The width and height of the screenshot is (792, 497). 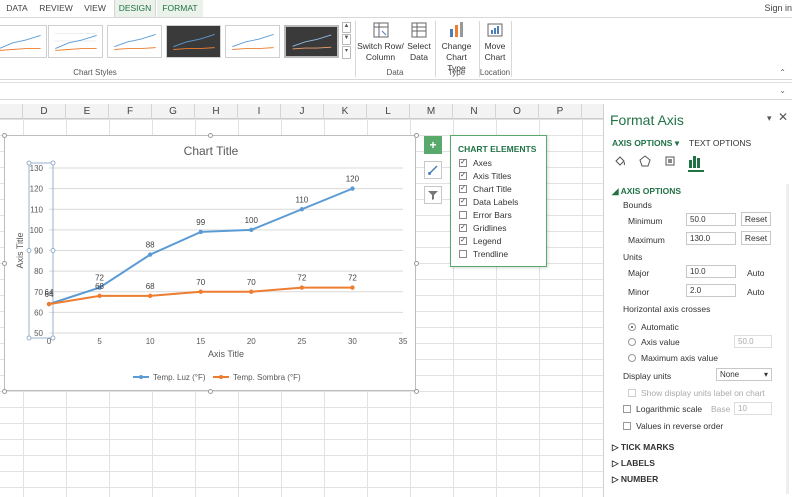 What do you see at coordinates (463, 162) in the screenshot?
I see `checkbox-axes: ✓` at bounding box center [463, 162].